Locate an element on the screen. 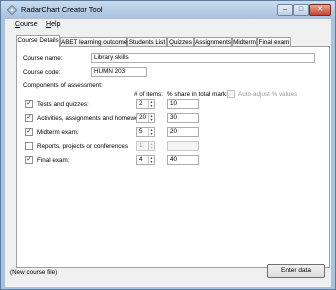 This screenshot has height=290, width=336. minimize-icon: – is located at coordinates (285, 9).